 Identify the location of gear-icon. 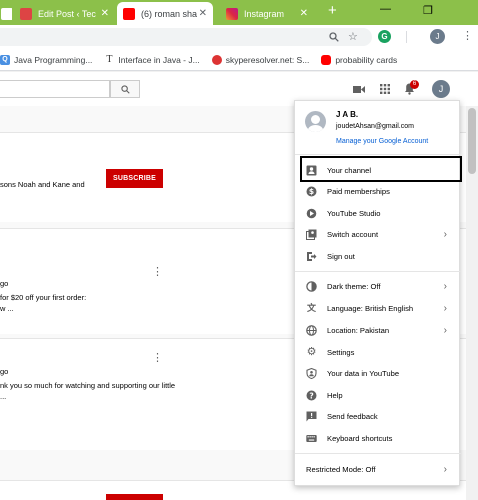
(311, 213).